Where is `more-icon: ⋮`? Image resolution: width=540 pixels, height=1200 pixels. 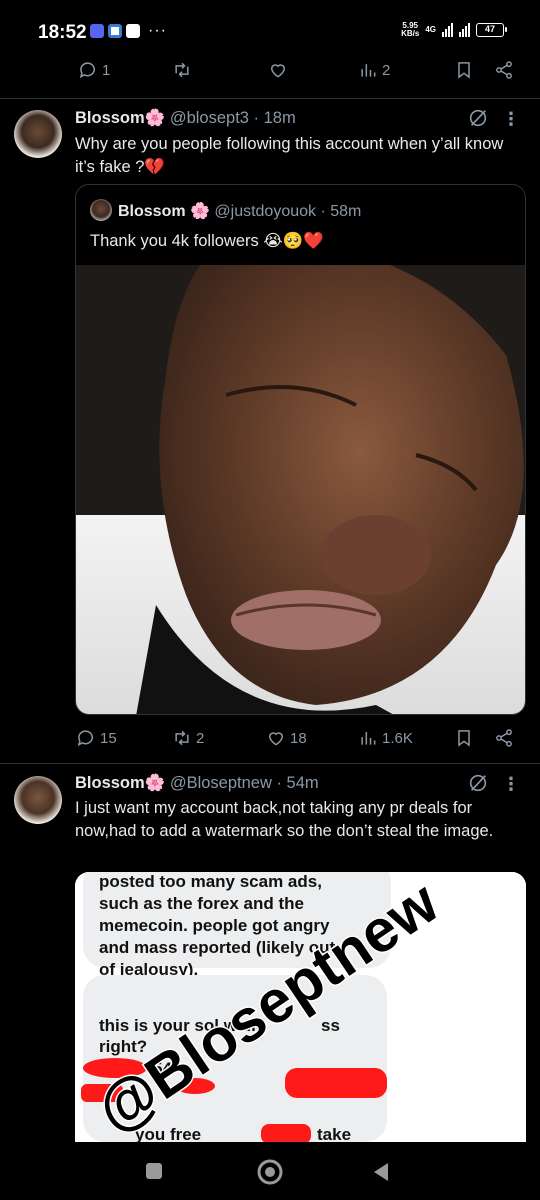 more-icon: ⋮ is located at coordinates (511, 784).